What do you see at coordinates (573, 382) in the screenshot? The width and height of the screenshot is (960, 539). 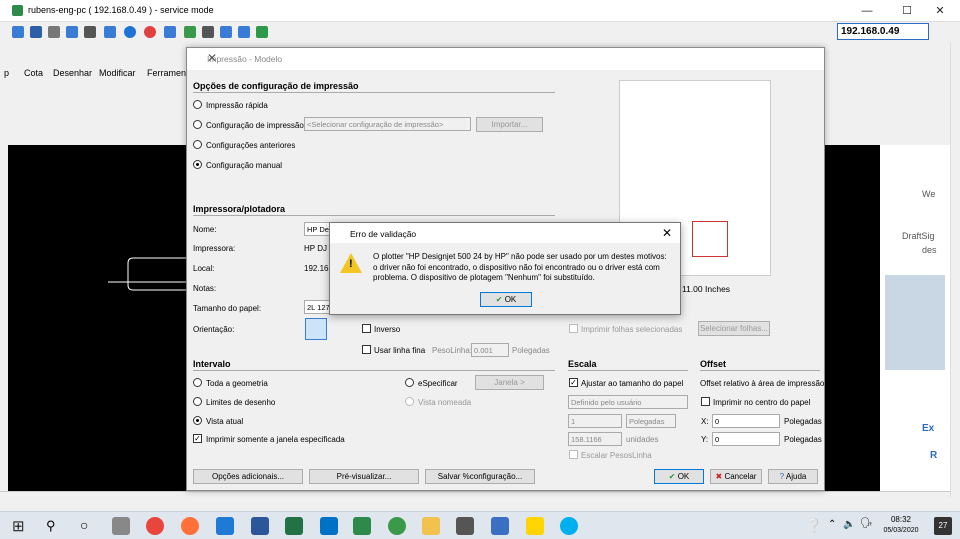 I see `fit-paper-checkbox: ✓` at bounding box center [573, 382].